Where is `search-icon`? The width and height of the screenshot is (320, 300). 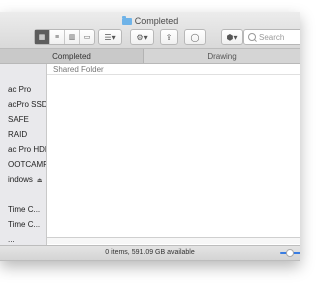 search-icon is located at coordinates (252, 37).